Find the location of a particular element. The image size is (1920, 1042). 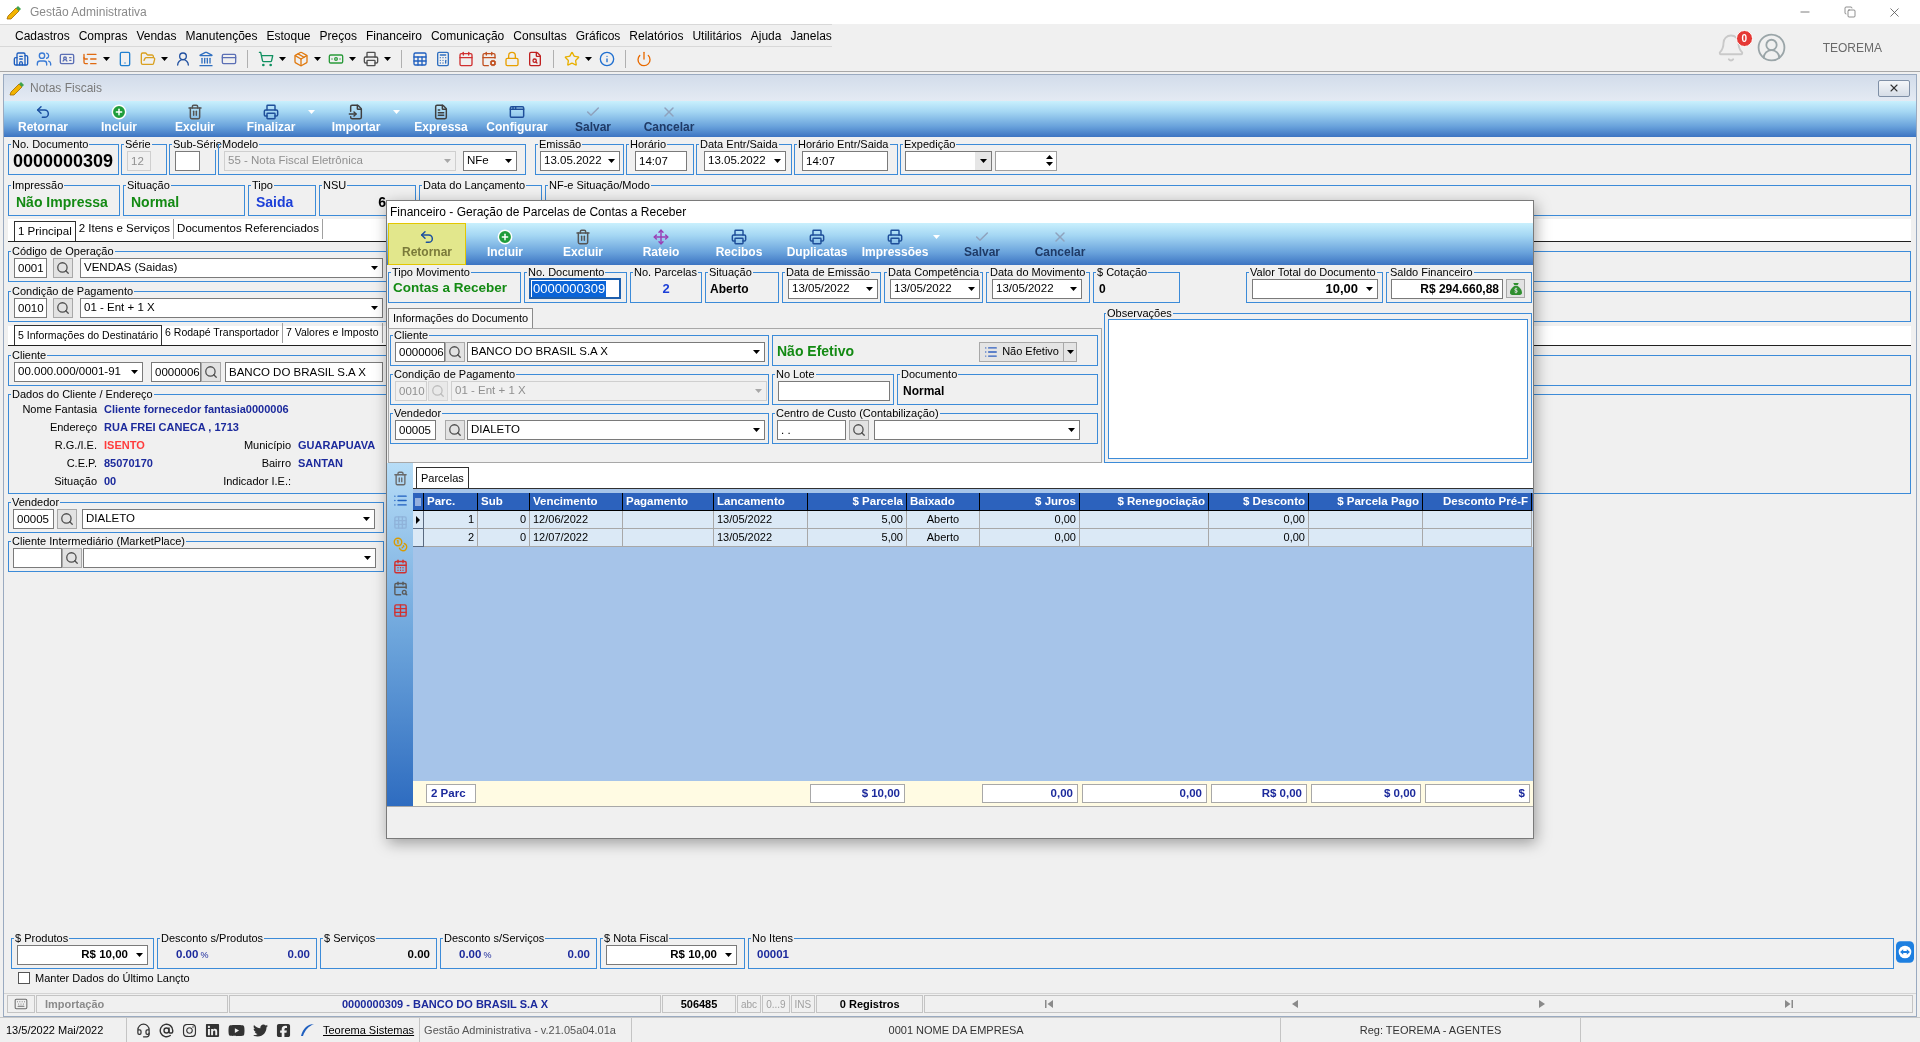

installment-count: 2 is located at coordinates (666, 288).